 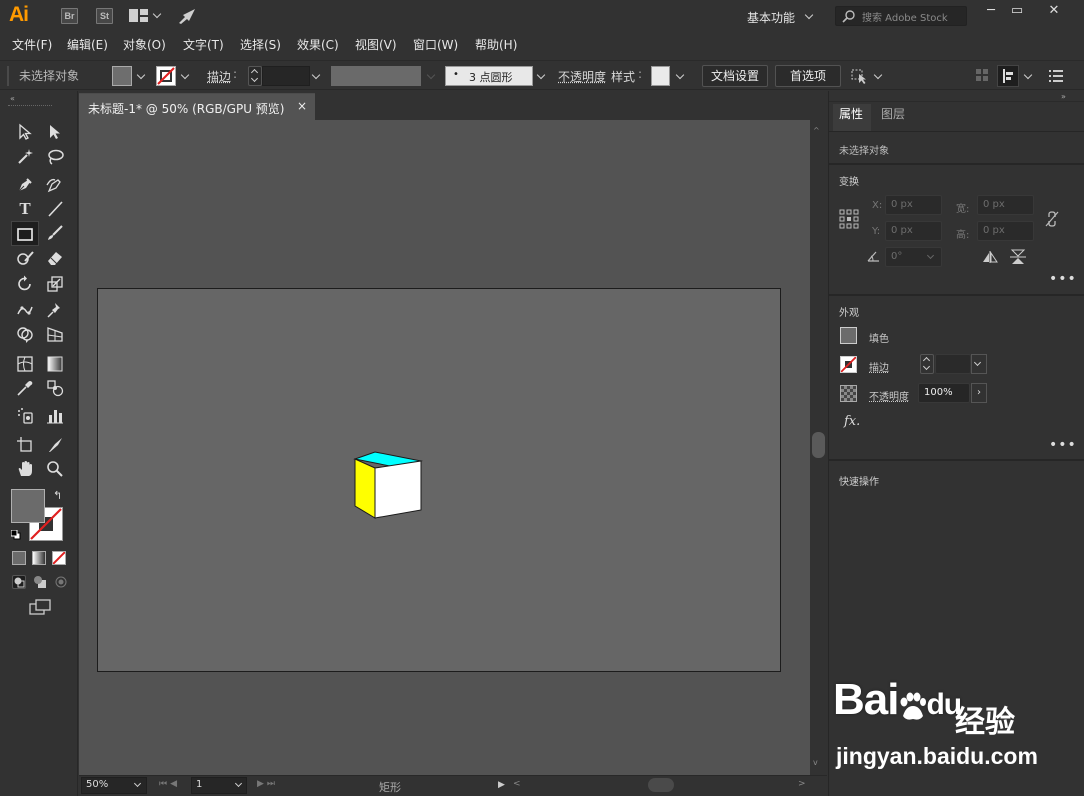 What do you see at coordinates (55, 388) in the screenshot?
I see `blend-tool-icon` at bounding box center [55, 388].